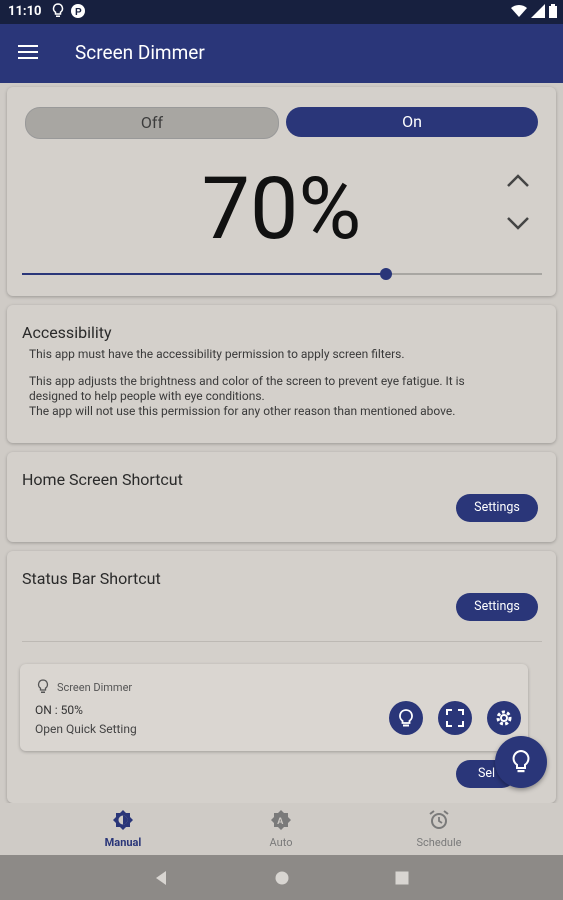 The image size is (563, 900). I want to click on fab-lightbulb-button, so click(521, 762).